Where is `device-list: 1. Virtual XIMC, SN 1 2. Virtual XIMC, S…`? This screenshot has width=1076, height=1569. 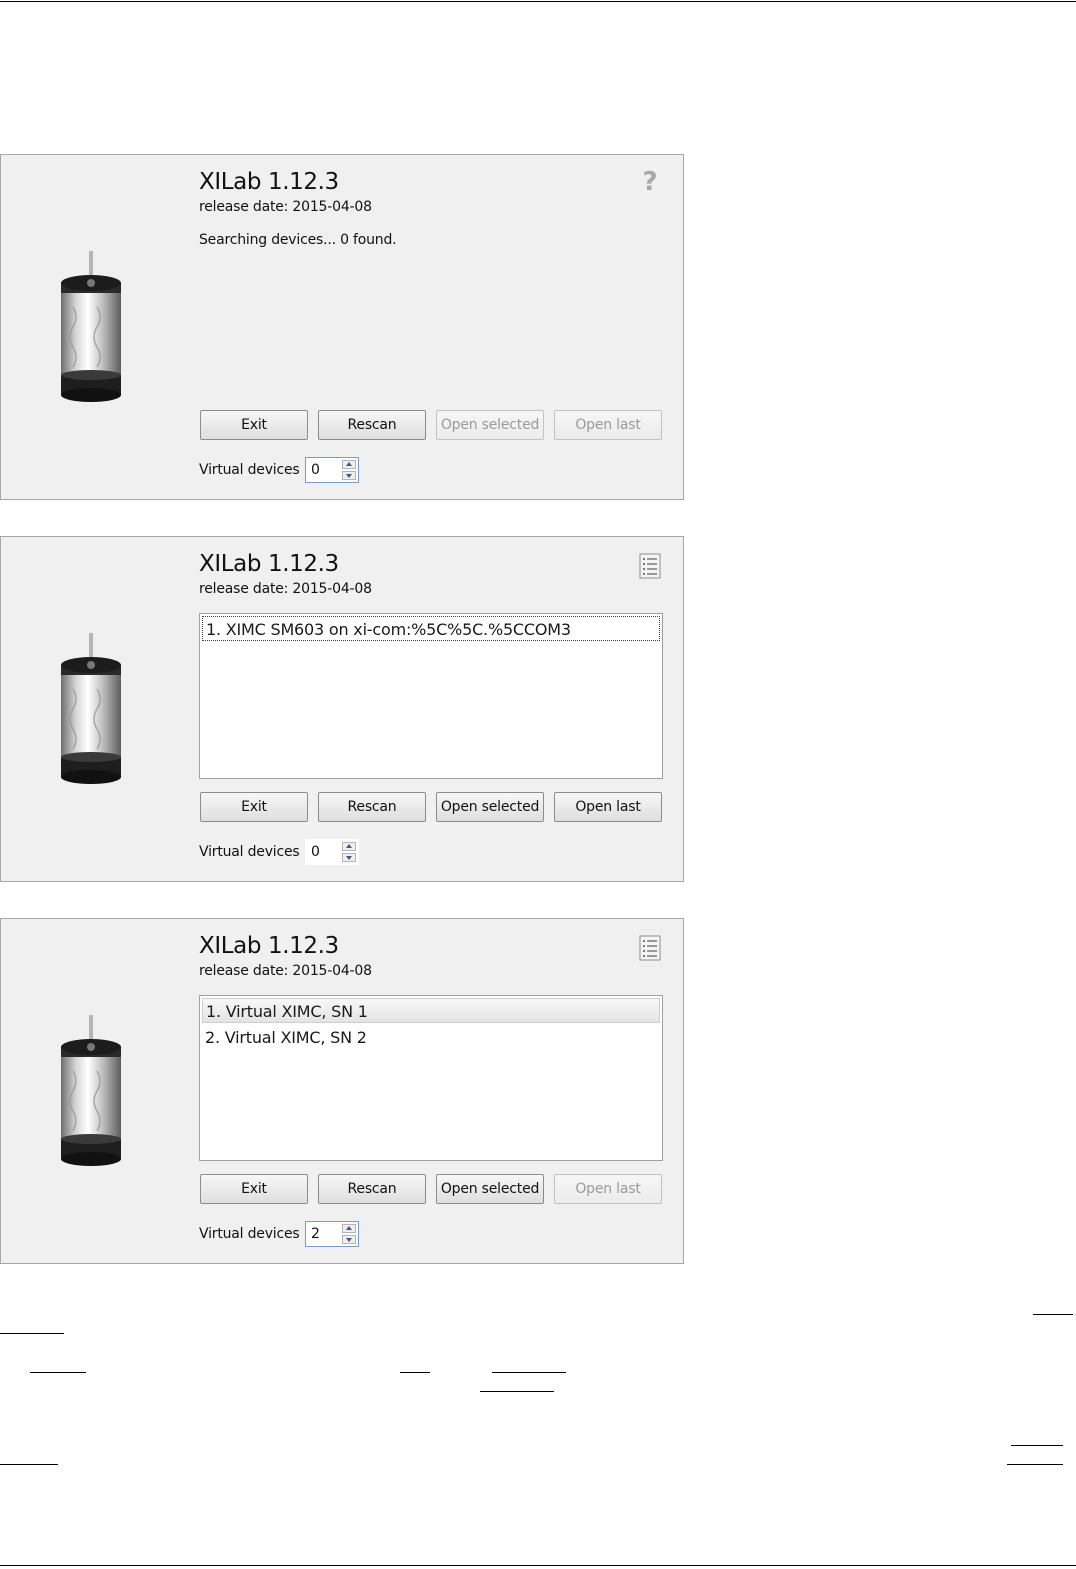 device-list: 1. Virtual XIMC, SN 1 2. Virtual XIMC, S… is located at coordinates (431, 1078).